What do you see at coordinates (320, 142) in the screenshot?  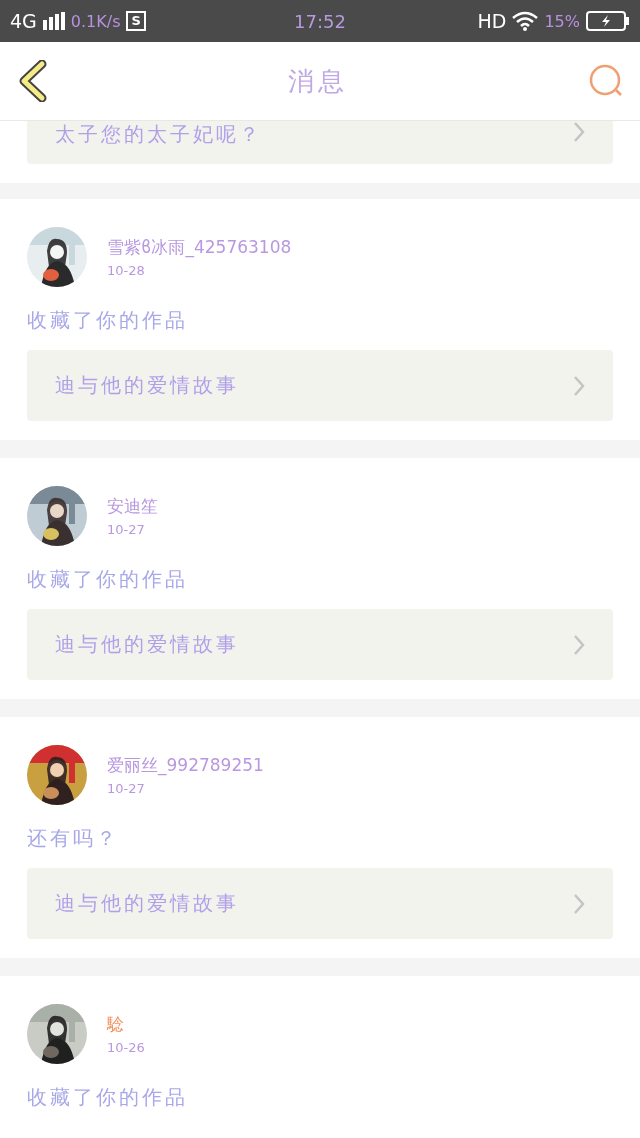 I see `work-link: 太子您的太子妃呢？` at bounding box center [320, 142].